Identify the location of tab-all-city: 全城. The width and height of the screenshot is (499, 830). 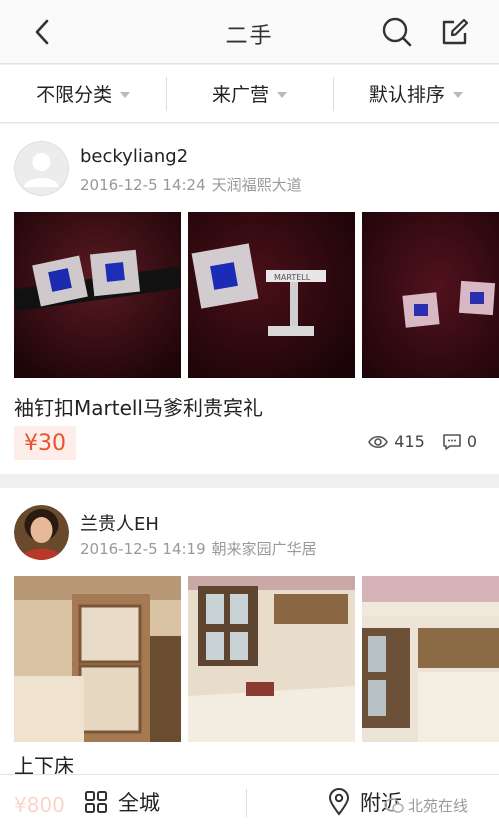
(122, 802).